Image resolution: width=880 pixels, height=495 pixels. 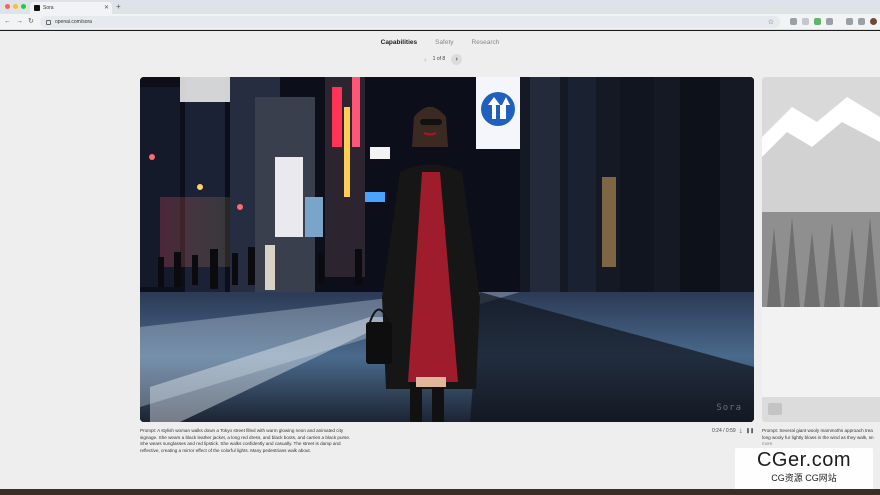 What do you see at coordinates (741, 431) in the screenshot?
I see `download-icon: ⤓` at bounding box center [741, 431].